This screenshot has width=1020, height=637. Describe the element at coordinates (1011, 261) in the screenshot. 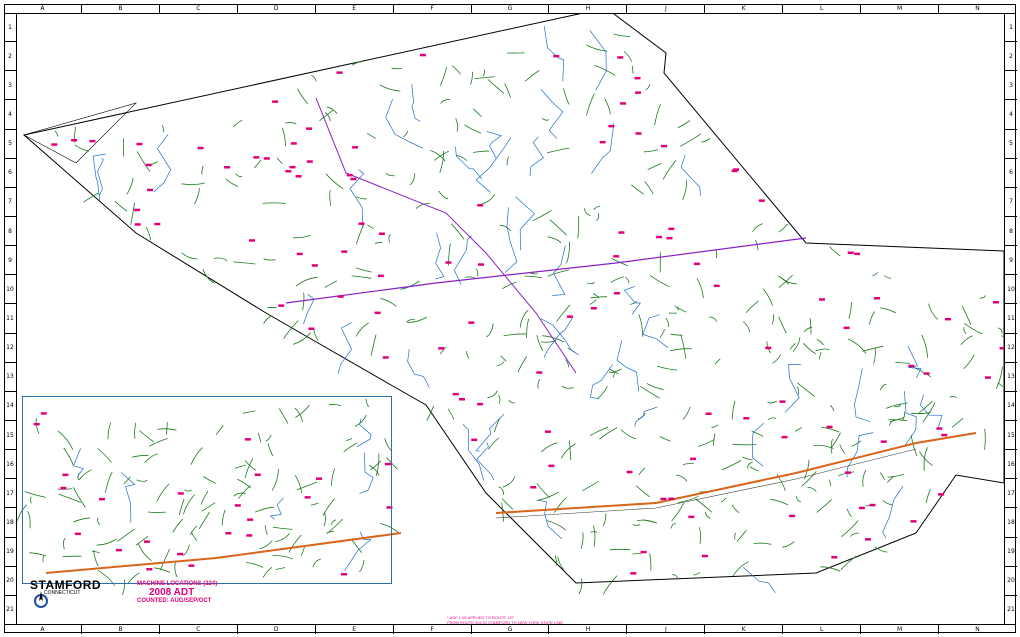

I see `row-label: 9` at that location.